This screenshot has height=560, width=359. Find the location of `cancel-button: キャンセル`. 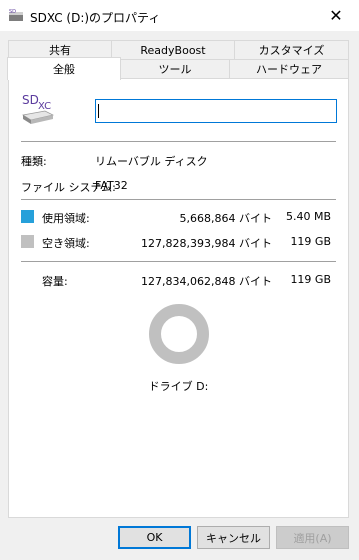

cancel-button: キャンセル is located at coordinates (233, 537).